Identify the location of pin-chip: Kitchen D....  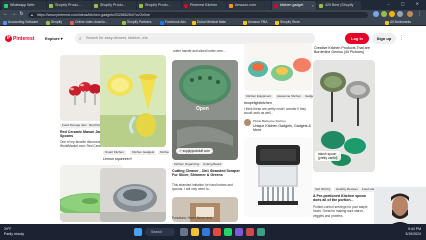
(163, 152).